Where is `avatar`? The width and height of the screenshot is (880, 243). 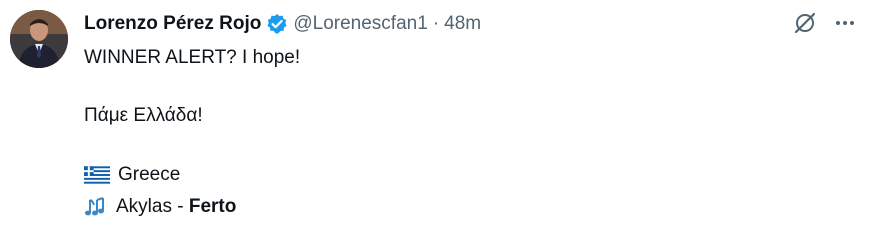 avatar is located at coordinates (39, 39).